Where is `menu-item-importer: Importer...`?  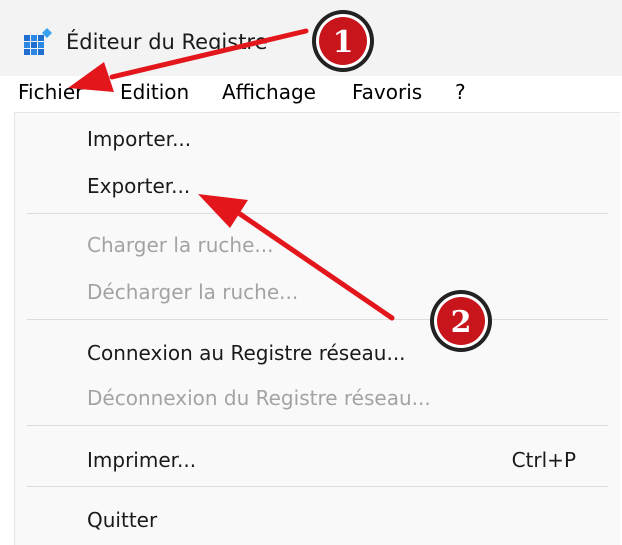
menu-item-importer: Importer... is located at coordinates (139, 139).